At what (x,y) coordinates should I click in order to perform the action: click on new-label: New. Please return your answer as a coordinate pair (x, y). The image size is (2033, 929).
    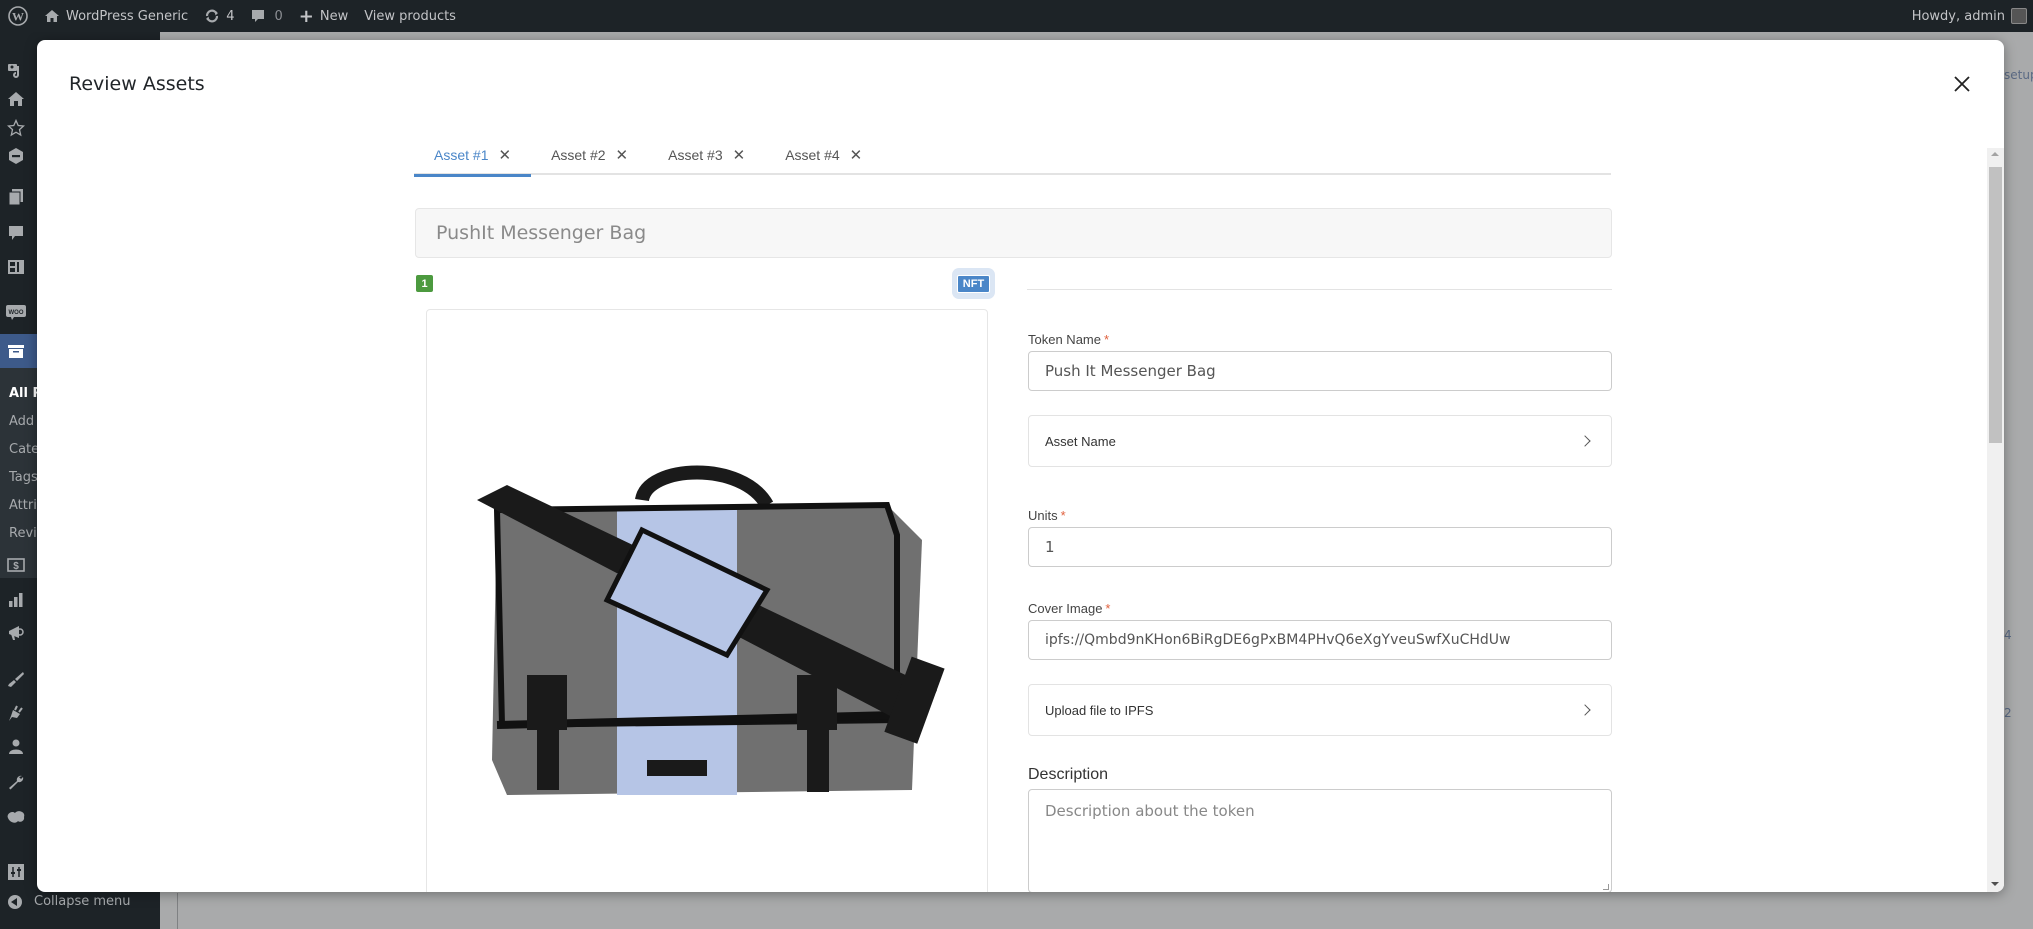
    Looking at the image, I should click on (334, 16).